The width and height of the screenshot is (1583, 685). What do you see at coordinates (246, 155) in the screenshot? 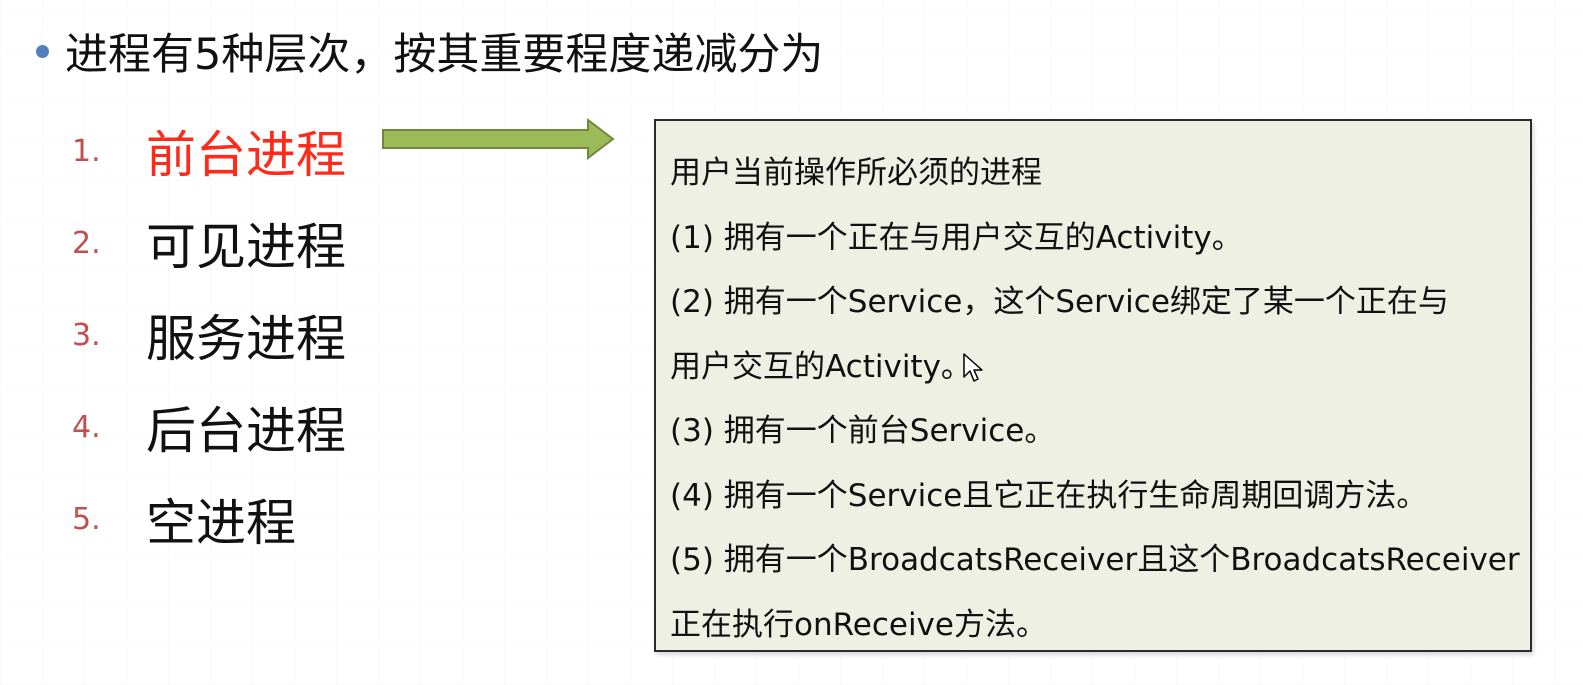
I see `process-name-foreground: 前台进程` at bounding box center [246, 155].